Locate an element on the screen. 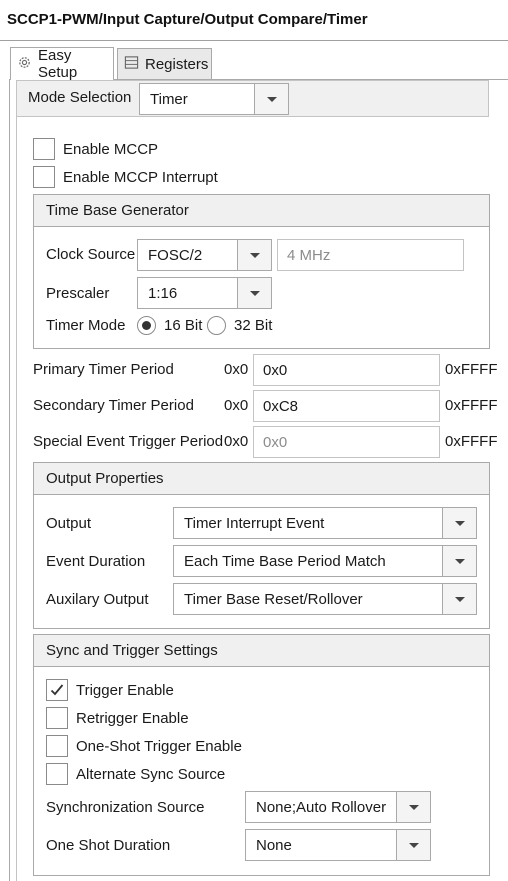 Image resolution: width=508 pixels, height=881 pixels. event-duration-select: Each Time Base Period Match is located at coordinates (325, 561).